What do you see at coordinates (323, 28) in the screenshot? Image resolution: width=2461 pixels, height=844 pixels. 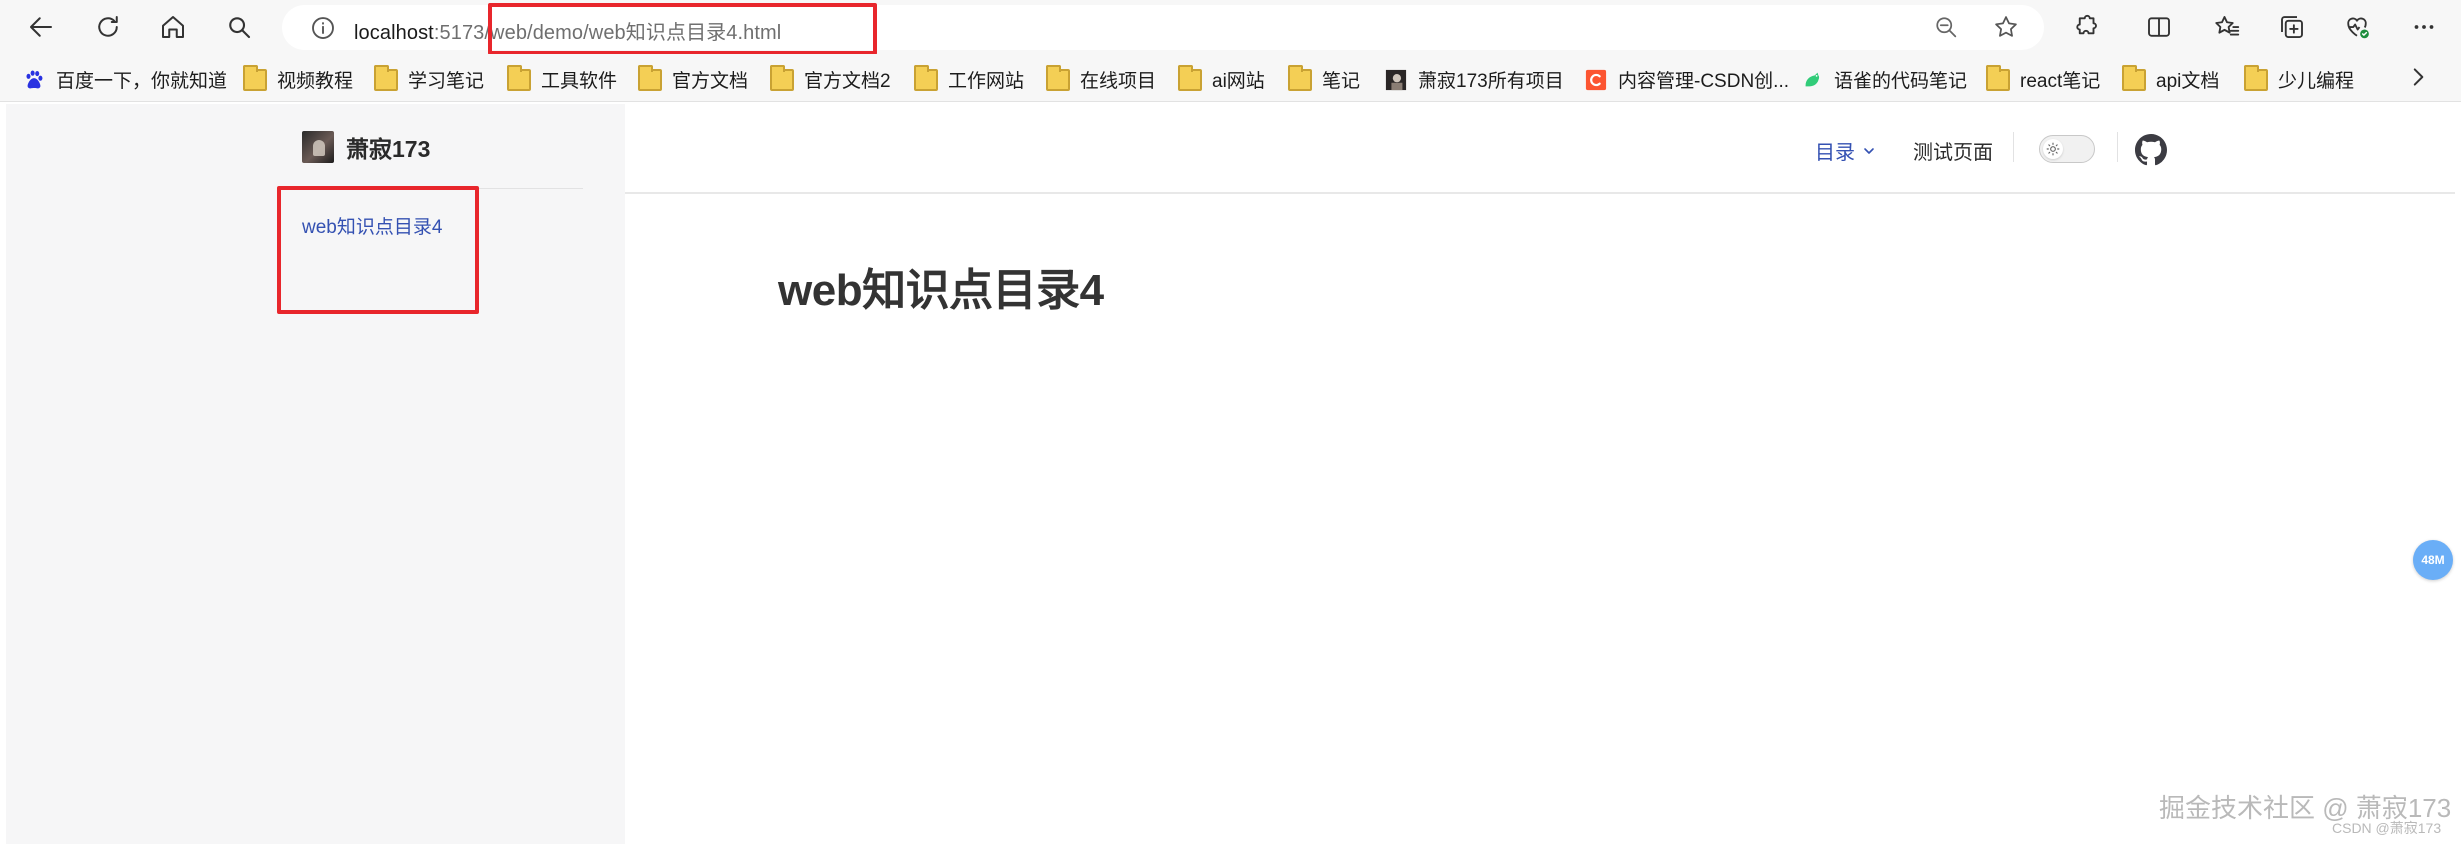 I see `info-icon` at bounding box center [323, 28].